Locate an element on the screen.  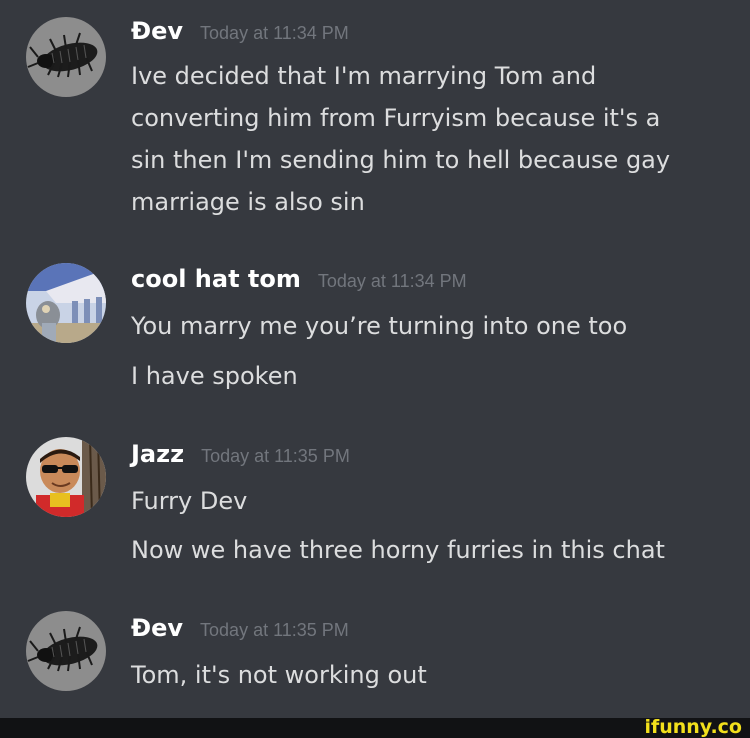
sunglasses-person-avatar-icon is located at coordinates (66, 477).